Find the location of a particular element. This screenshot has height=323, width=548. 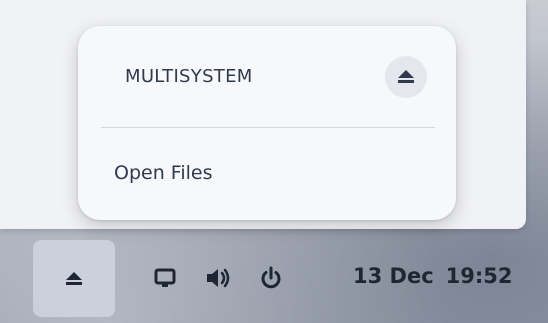

device-name-label: MULTISYSTEM is located at coordinates (189, 76).